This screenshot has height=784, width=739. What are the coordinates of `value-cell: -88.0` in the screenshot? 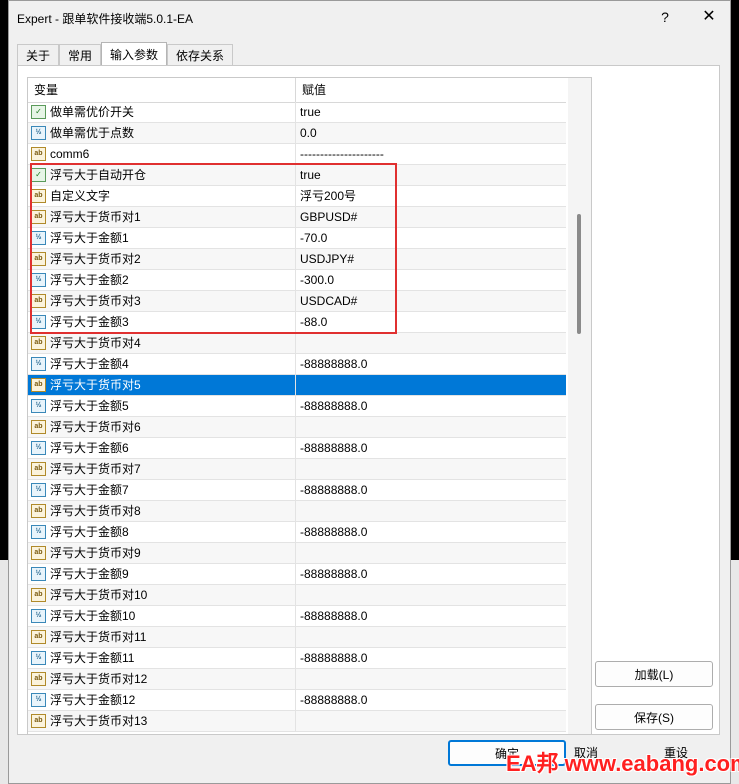 It's located at (431, 322).